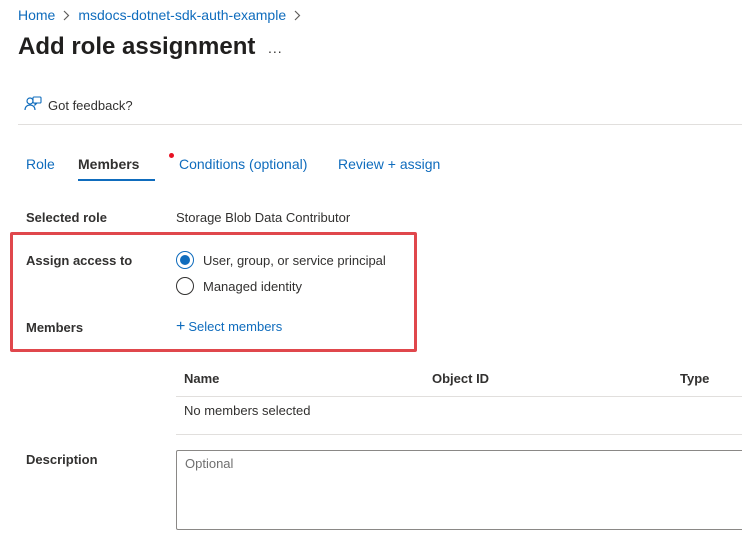 The height and width of the screenshot is (557, 742). I want to click on breadcrumb-home-link: Home, so click(36, 15).